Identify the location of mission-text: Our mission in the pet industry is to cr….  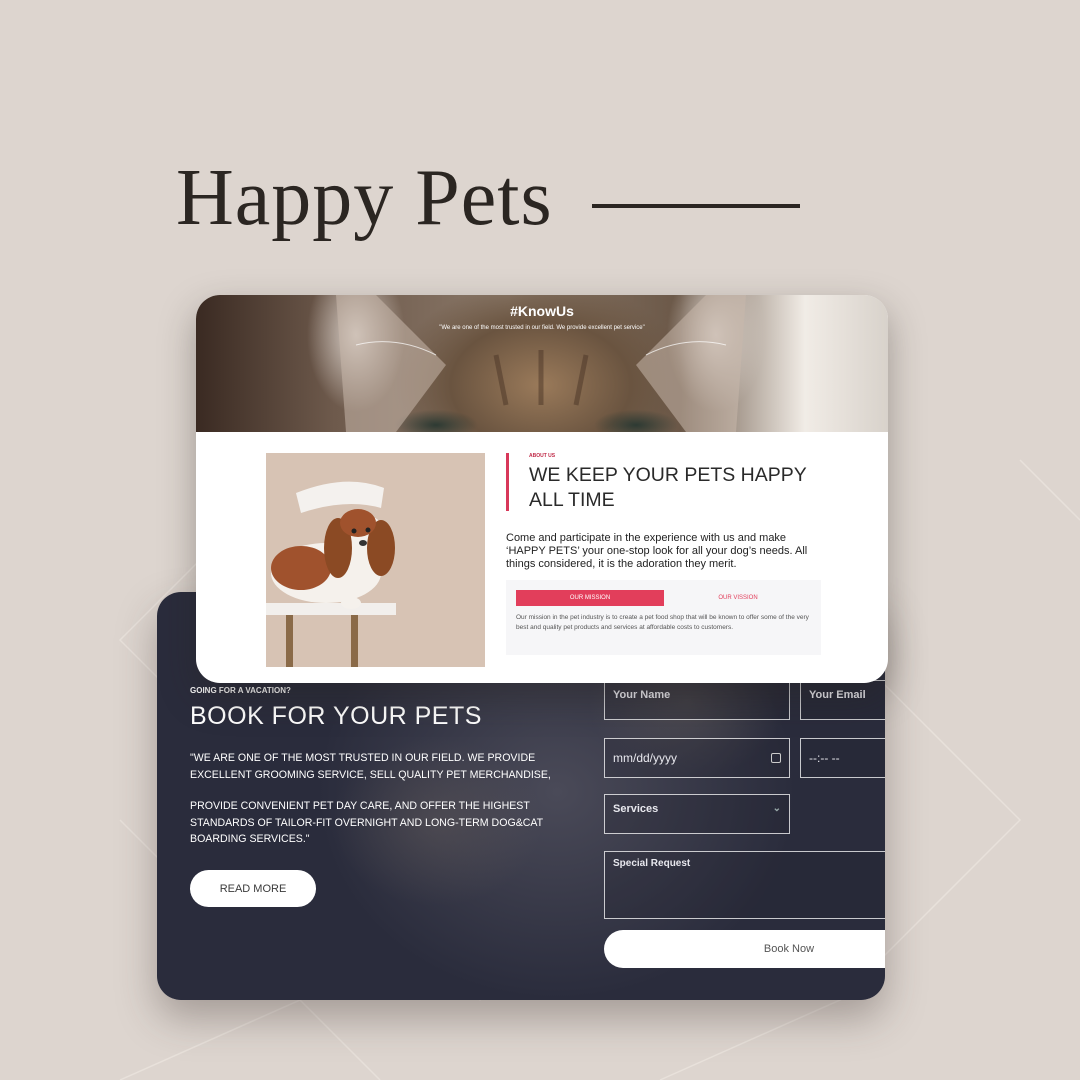
(662, 622).